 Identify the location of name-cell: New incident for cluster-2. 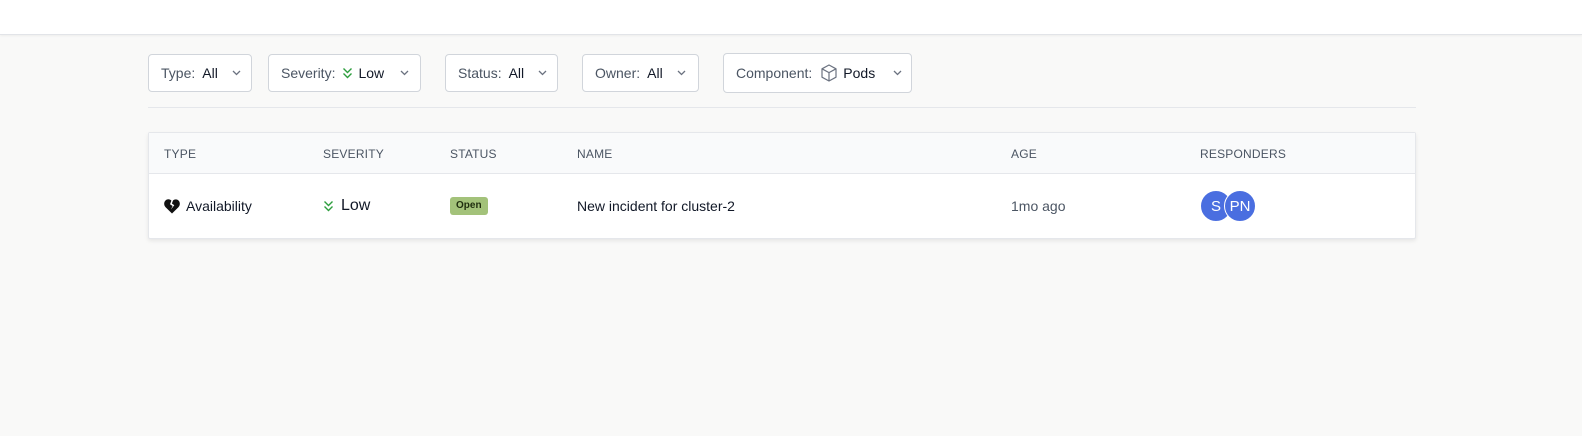
(656, 206).